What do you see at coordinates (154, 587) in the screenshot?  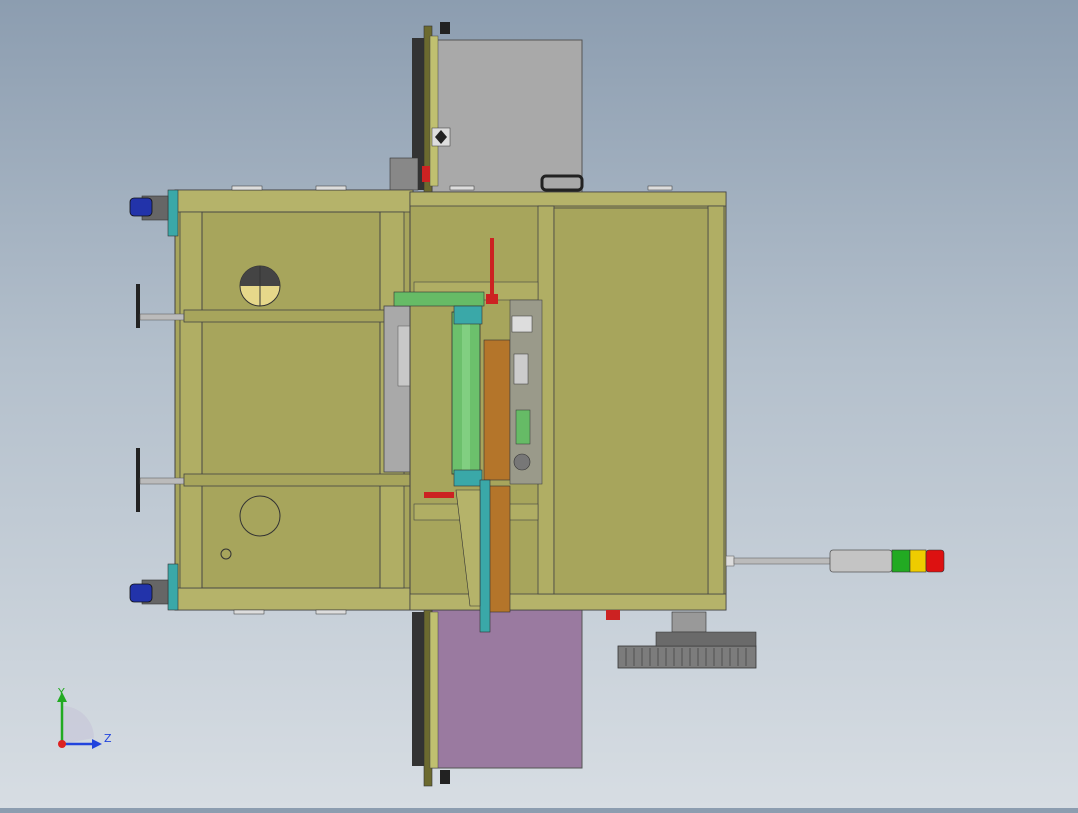 I see `caster-bottom` at bounding box center [154, 587].